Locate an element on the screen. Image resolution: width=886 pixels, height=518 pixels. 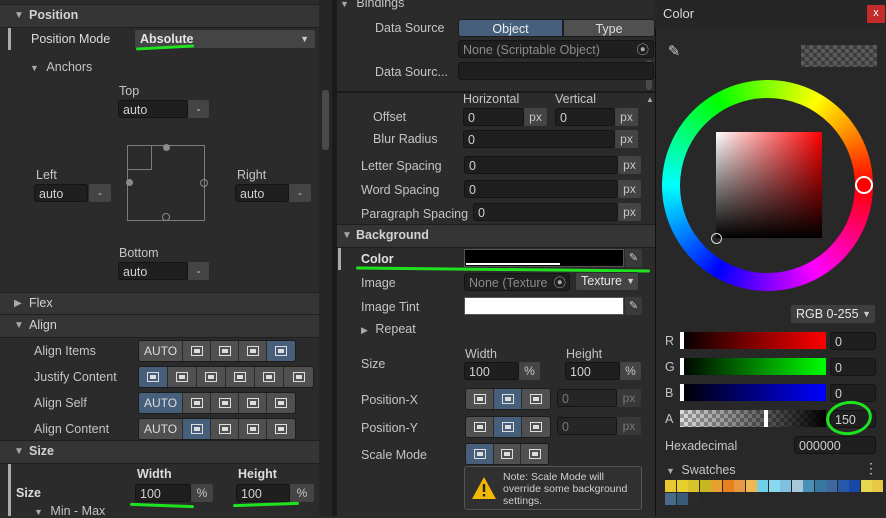
g-slider-handle is located at coordinates (682, 366).